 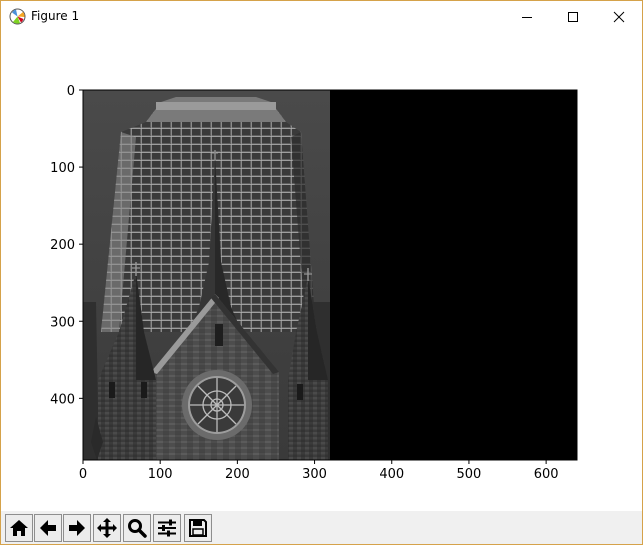 What do you see at coordinates (71, 91) in the screenshot?
I see `y-tick-label: 0` at bounding box center [71, 91].